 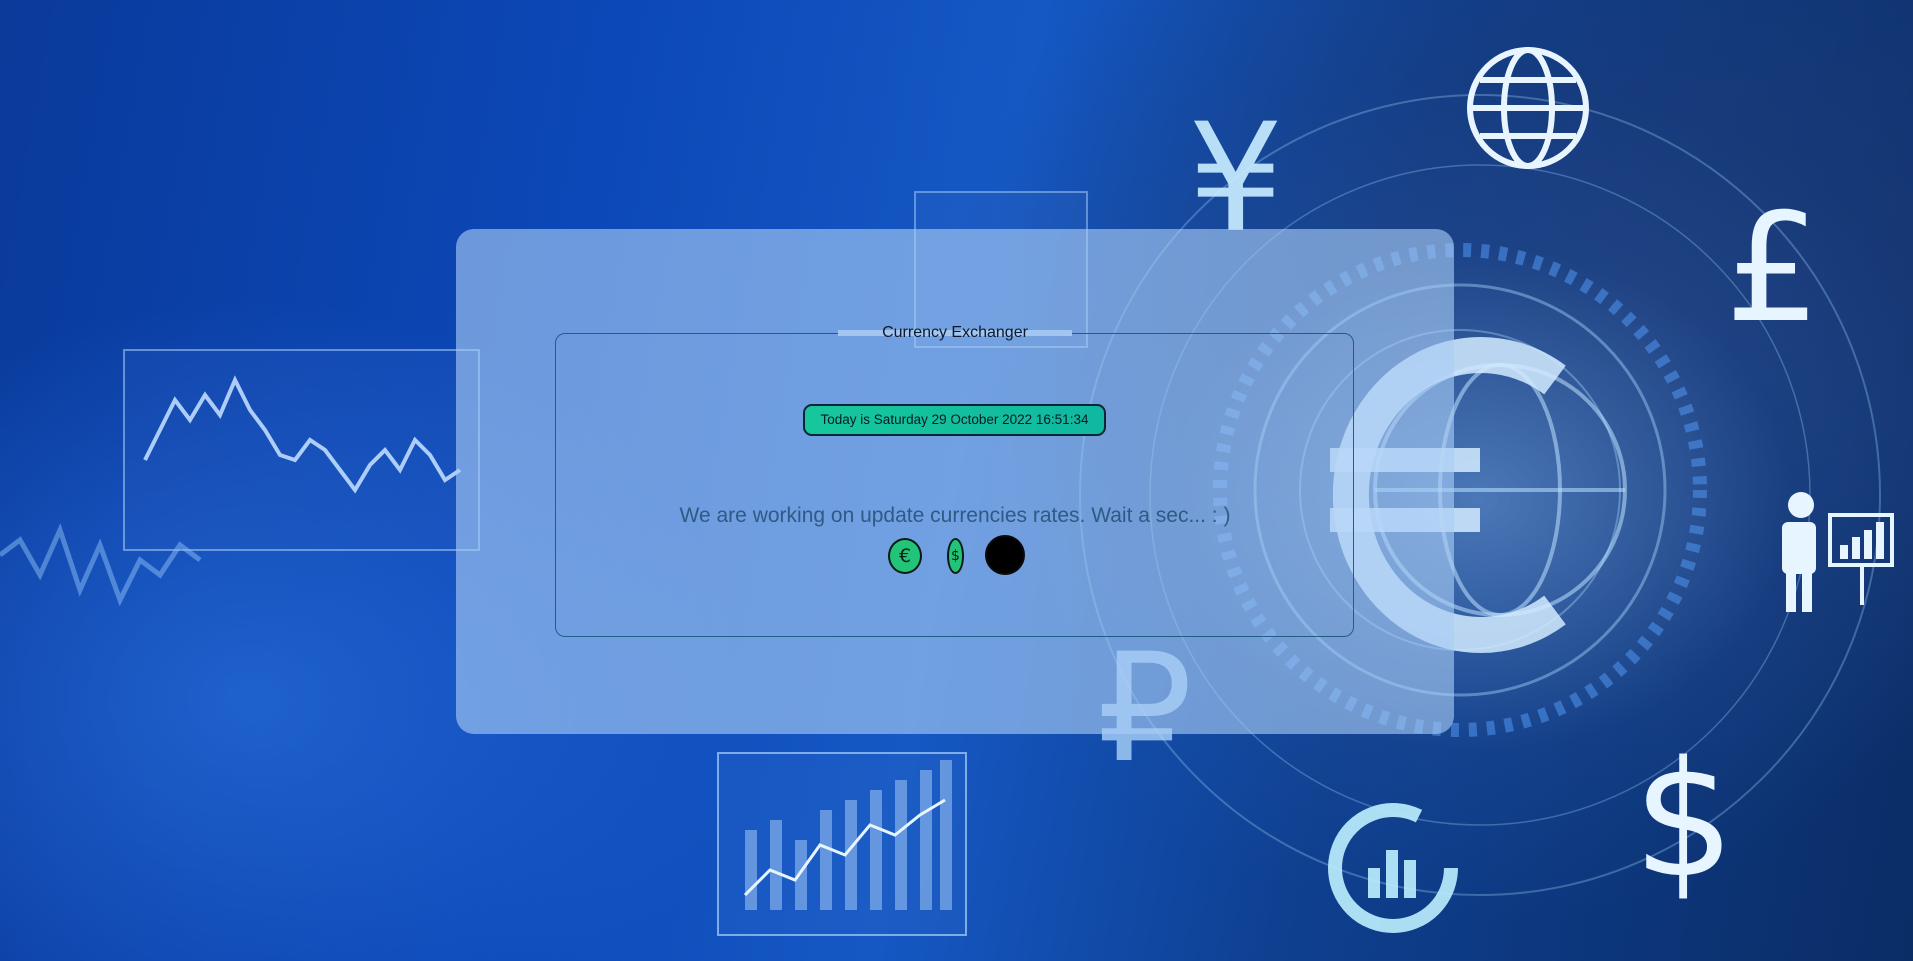 I want to click on dollar-coin-icon: $, so click(x=955, y=556).